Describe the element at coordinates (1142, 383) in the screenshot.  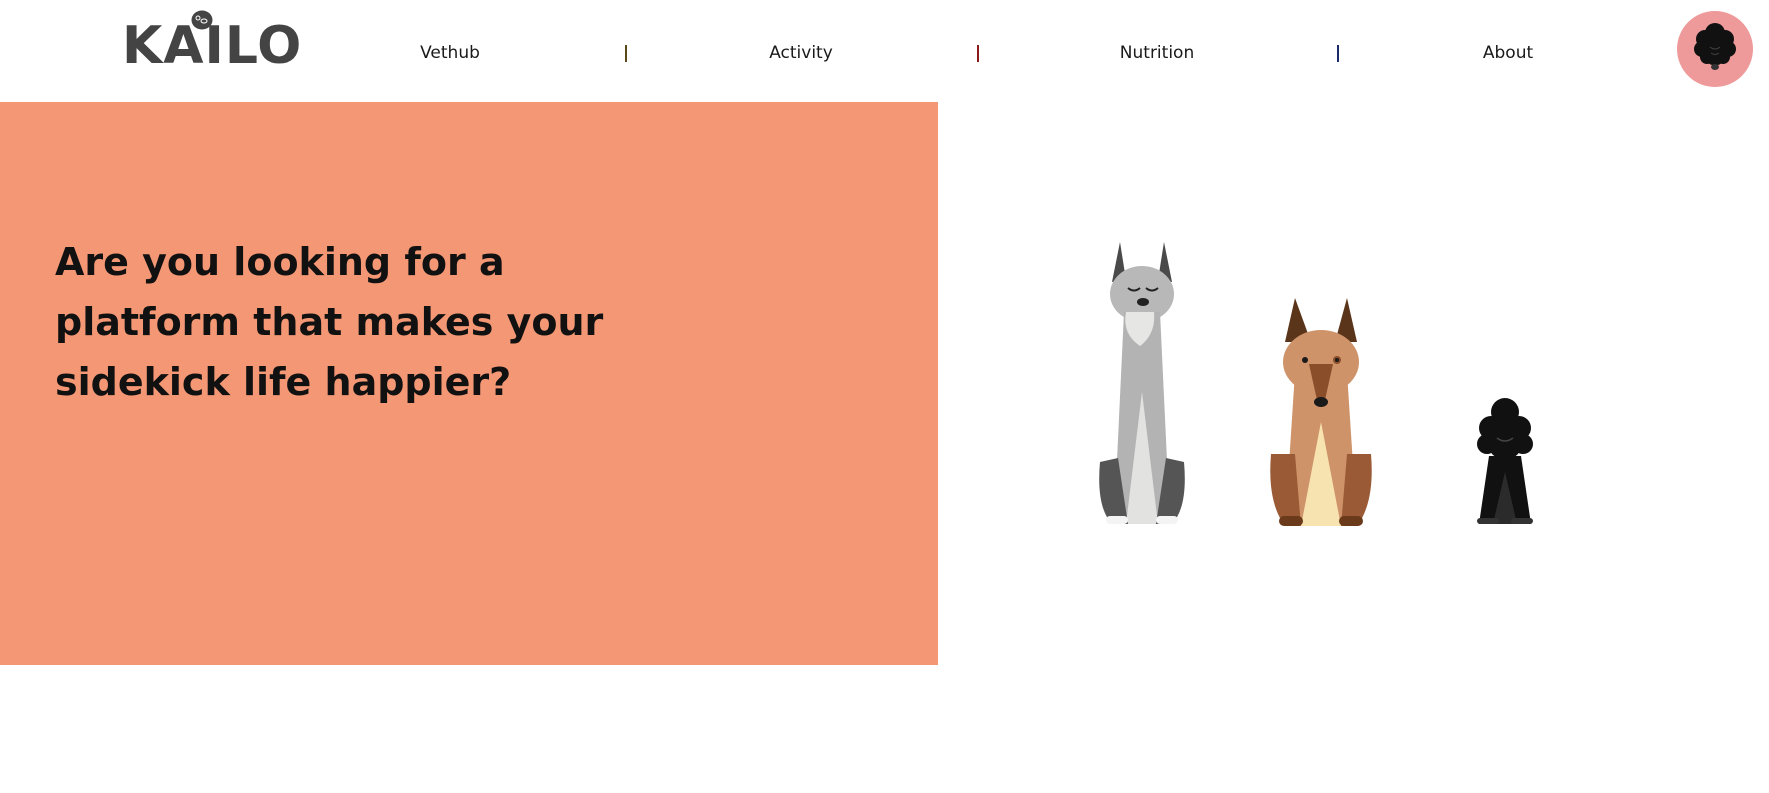
I see `great-dane-icon` at that location.